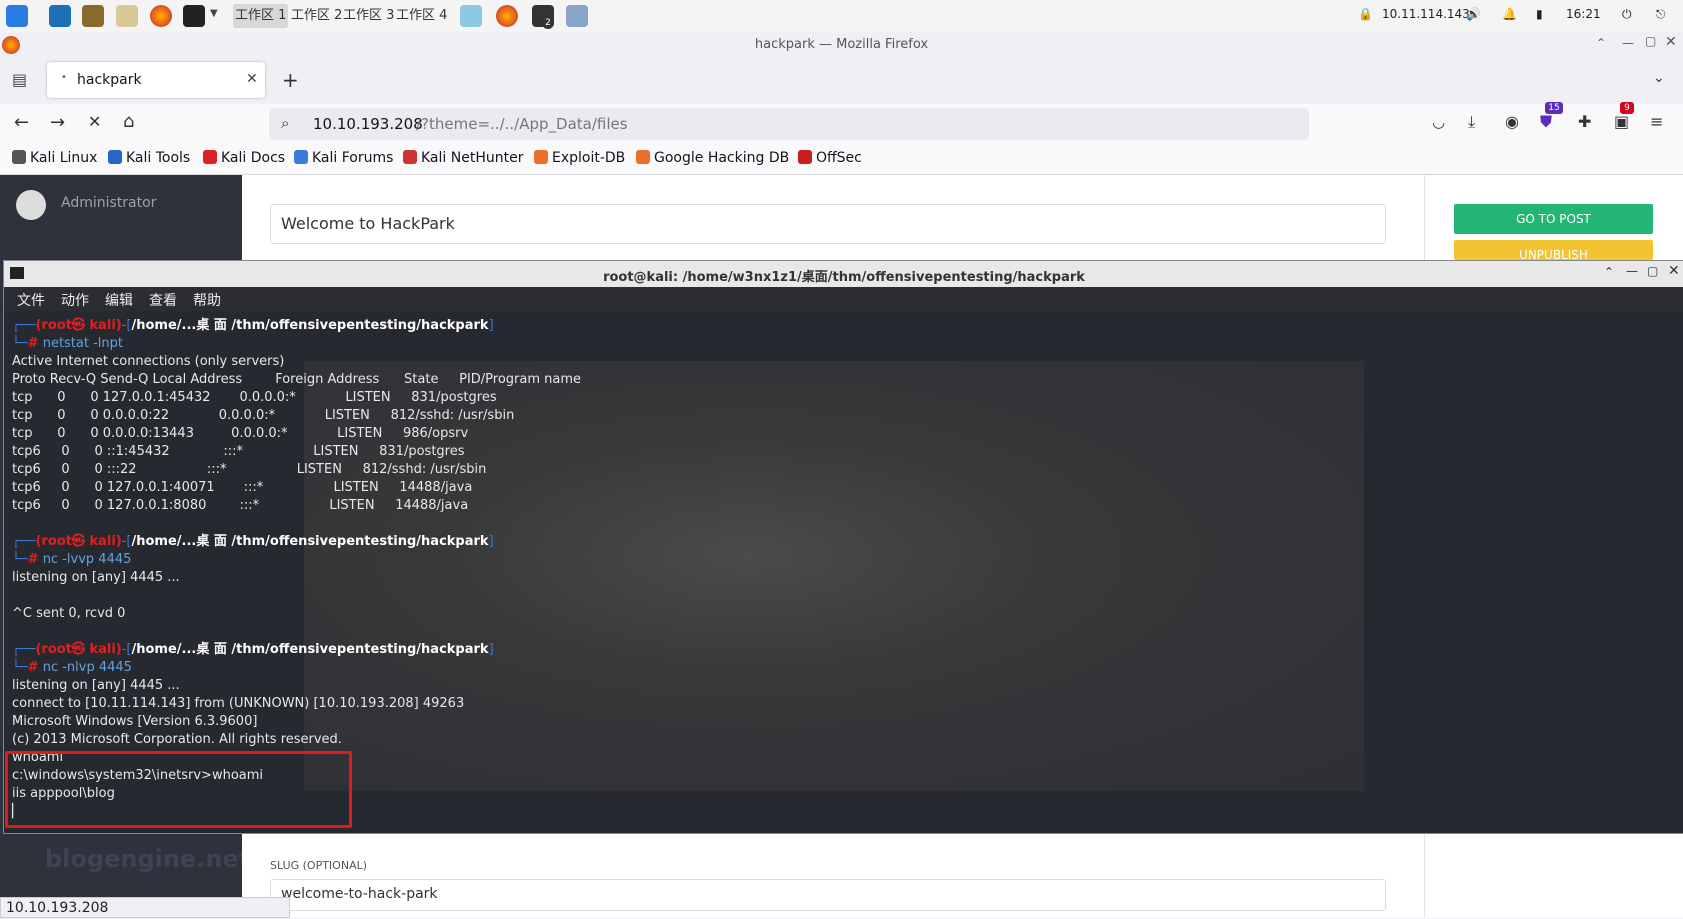  Describe the element at coordinates (1674, 271) in the screenshot. I see `terminal-close-icon: ✕` at that location.